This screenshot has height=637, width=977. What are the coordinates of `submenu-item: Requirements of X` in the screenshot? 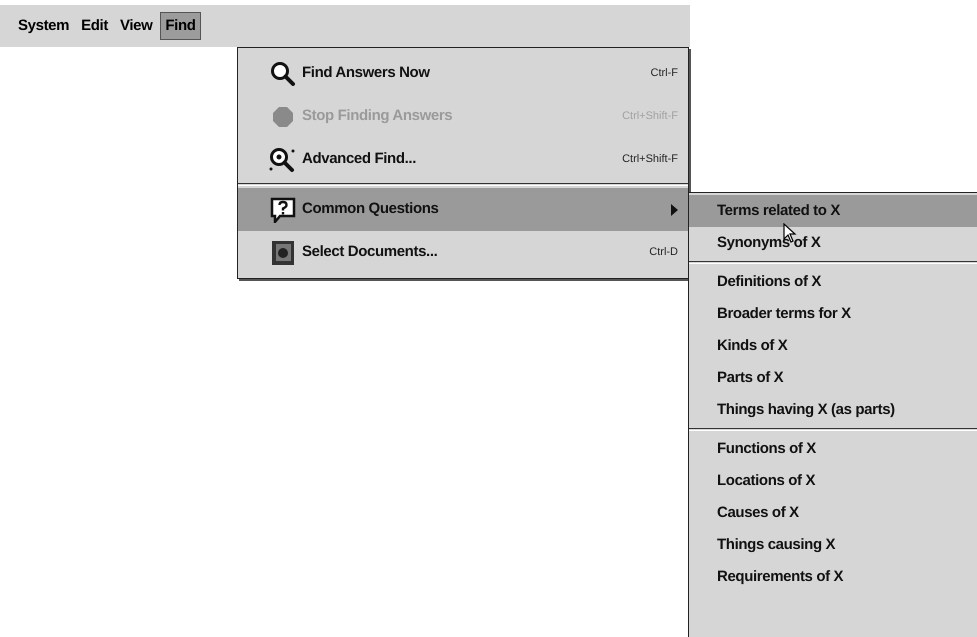 It's located at (833, 577).